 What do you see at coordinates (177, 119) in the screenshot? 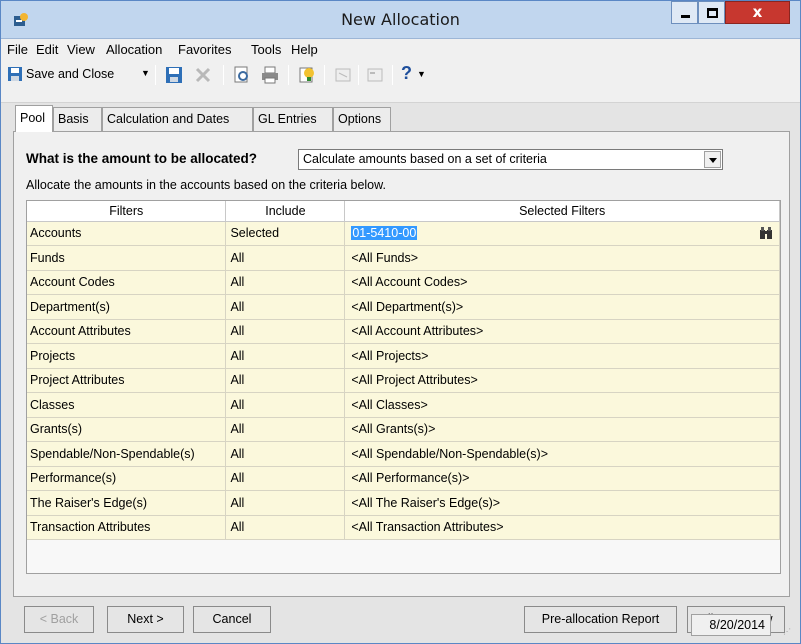
I see `tab-calculation-and-dates: Calculation and Dates` at bounding box center [177, 119].